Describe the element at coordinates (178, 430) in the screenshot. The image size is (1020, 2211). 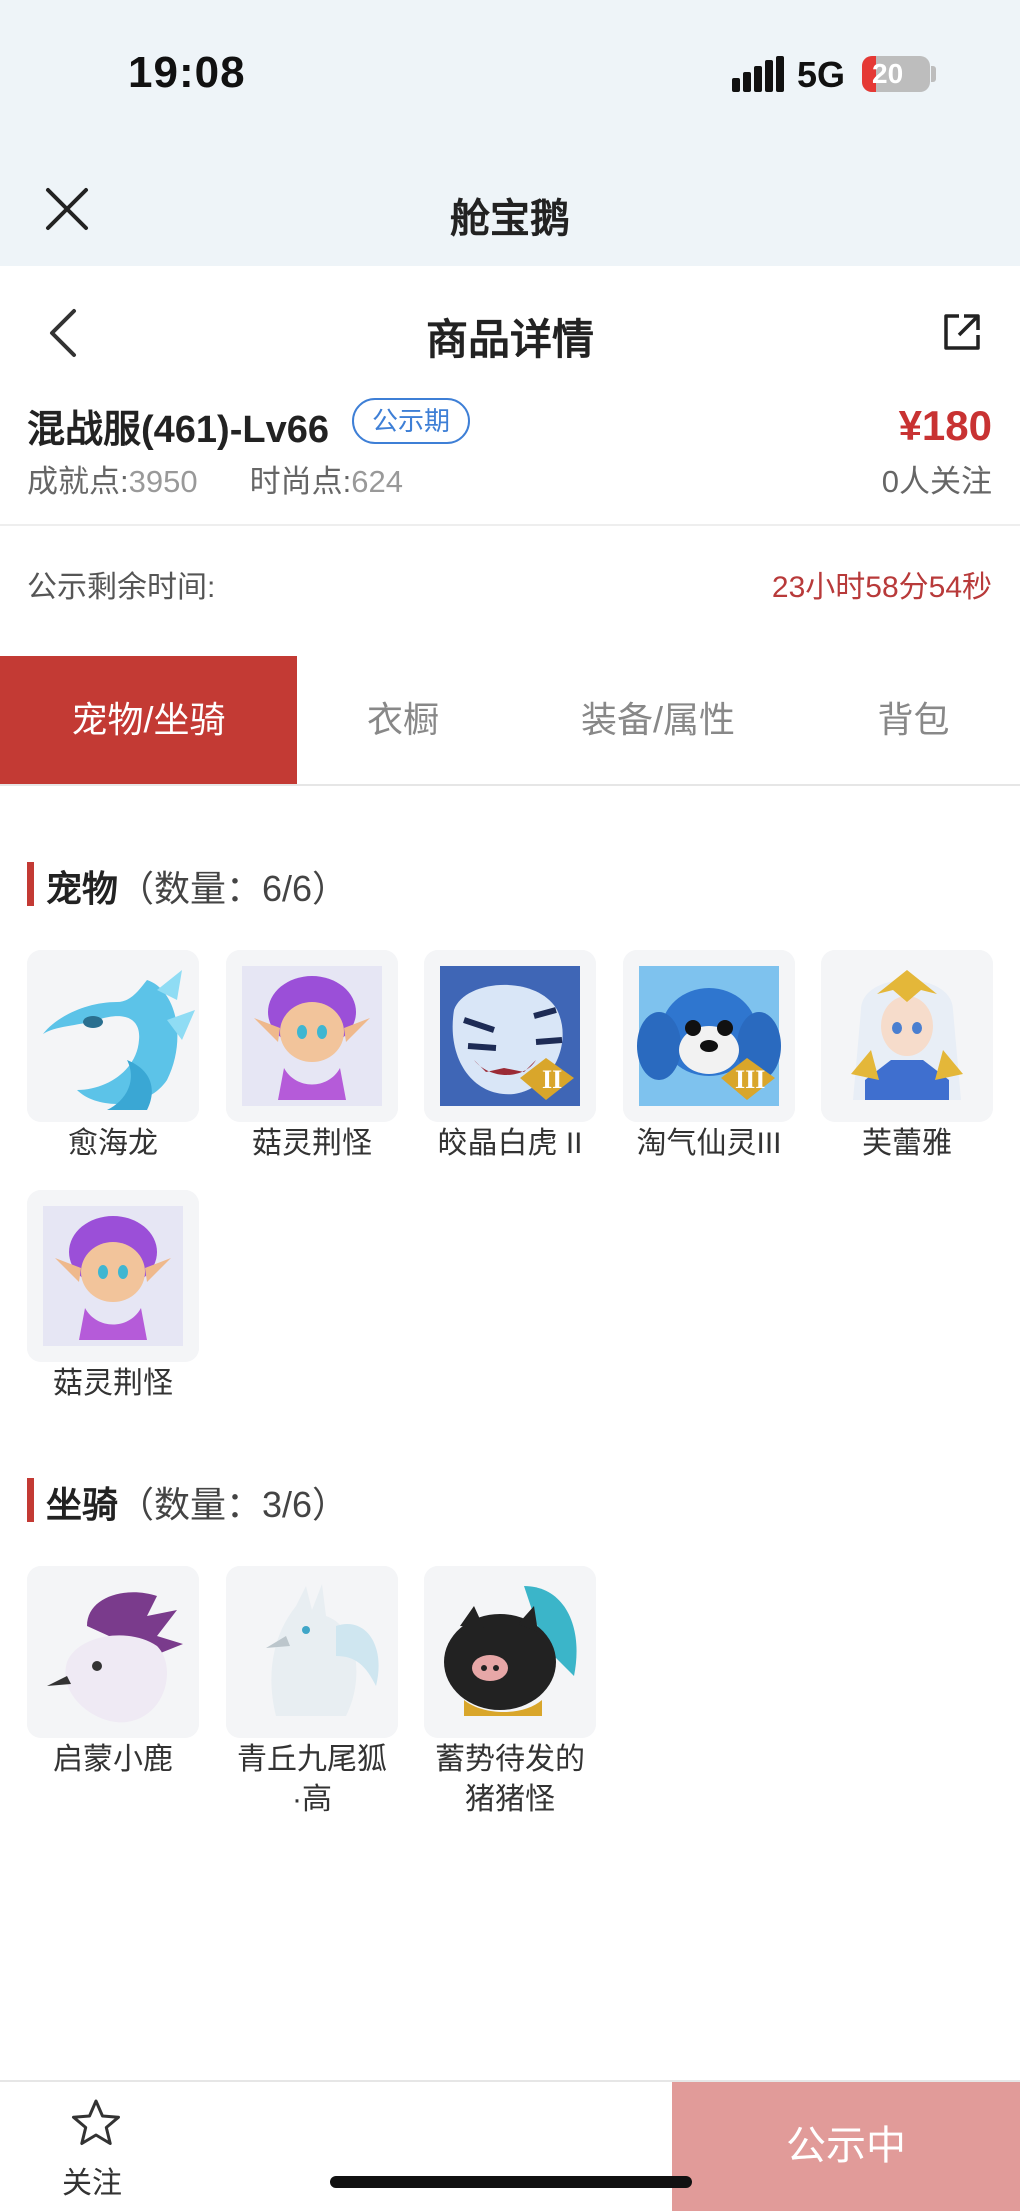
I see `item-name: 混战服(461)-Lv66` at that location.